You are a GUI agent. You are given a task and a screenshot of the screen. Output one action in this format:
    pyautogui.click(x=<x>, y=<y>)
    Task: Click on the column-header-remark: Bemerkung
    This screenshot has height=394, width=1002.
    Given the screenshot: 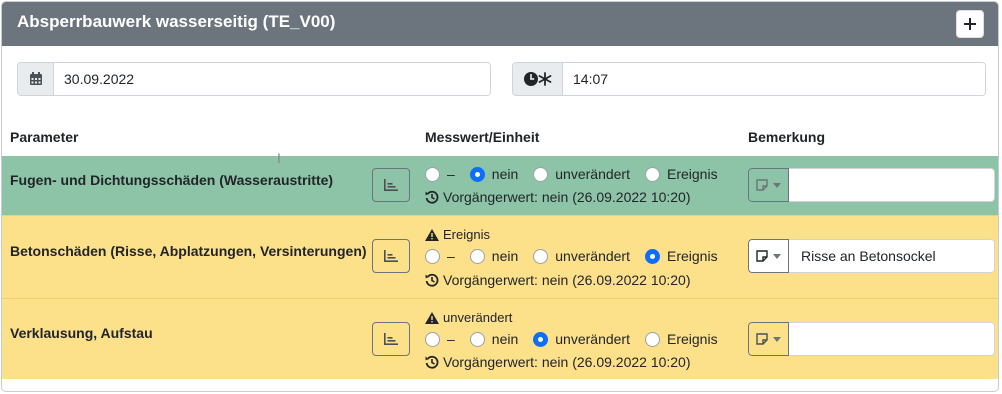 What is the action you would take?
    pyautogui.click(x=787, y=137)
    